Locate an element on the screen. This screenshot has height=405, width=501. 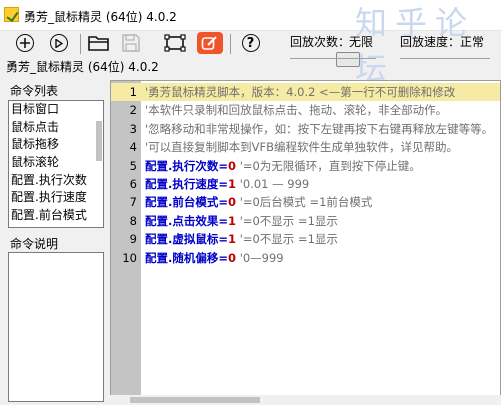
code-statement: 配置.执行速度=1 '0.01 — 999 is located at coordinates (227, 184).